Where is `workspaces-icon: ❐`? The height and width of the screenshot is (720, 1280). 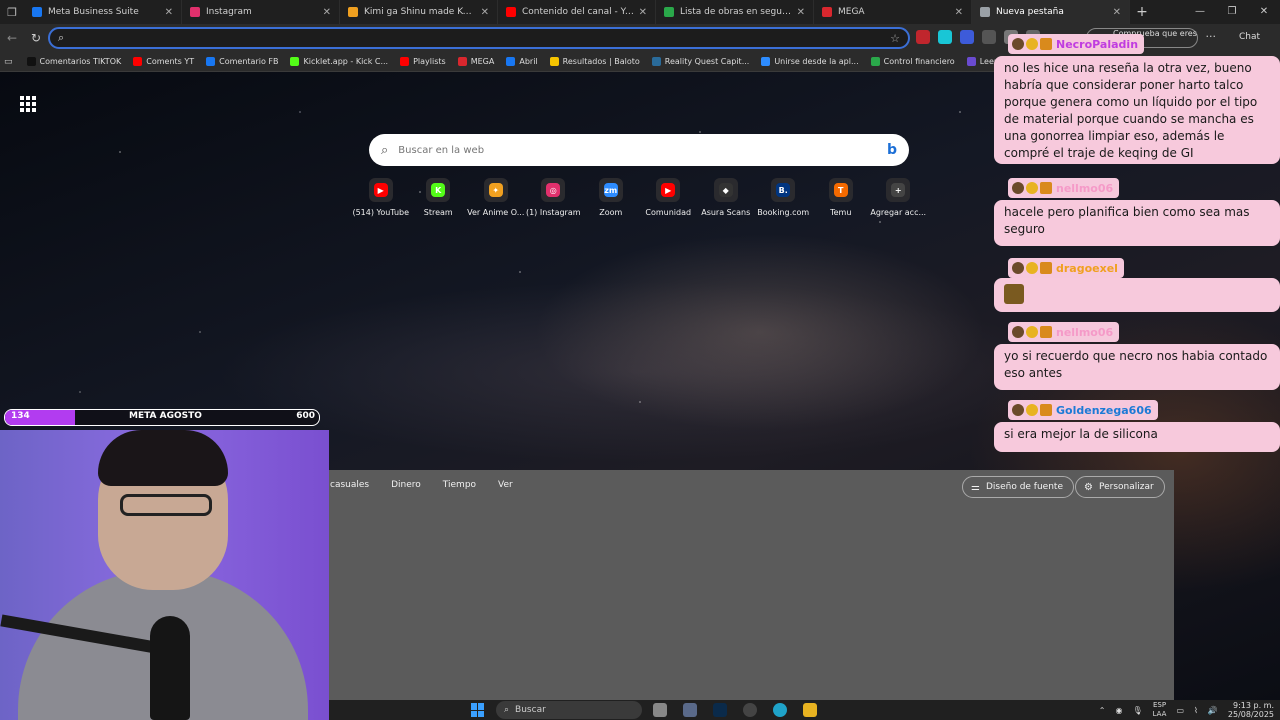 workspaces-icon: ❐ is located at coordinates (12, 12).